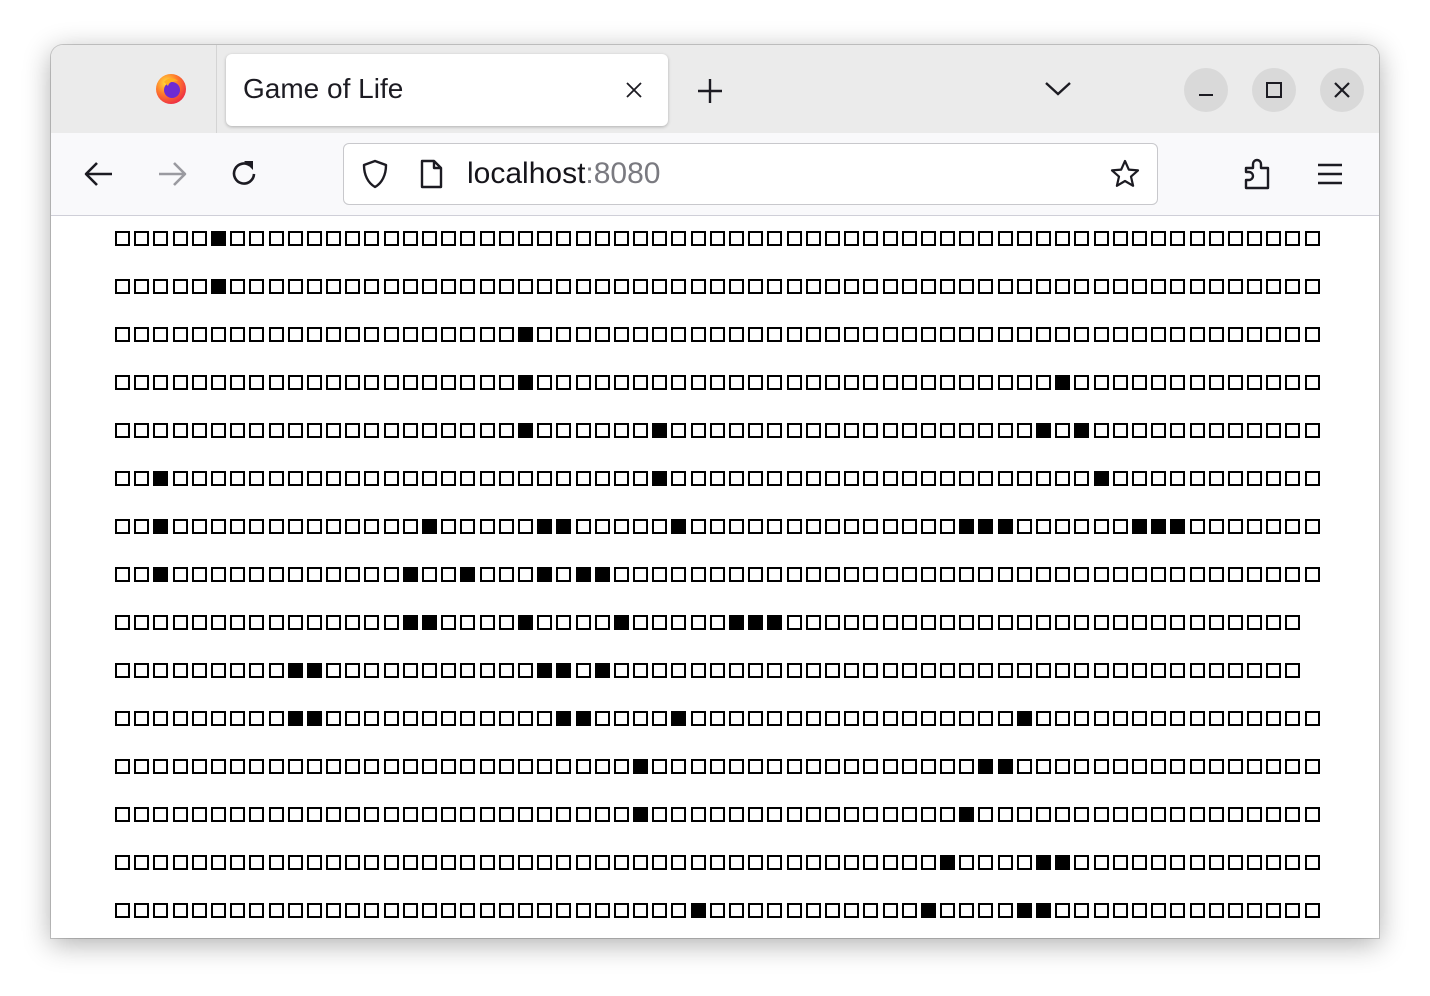 The image size is (1430, 996). Describe the element at coordinates (1058, 89) in the screenshot. I see `chevron-down-icon` at that location.